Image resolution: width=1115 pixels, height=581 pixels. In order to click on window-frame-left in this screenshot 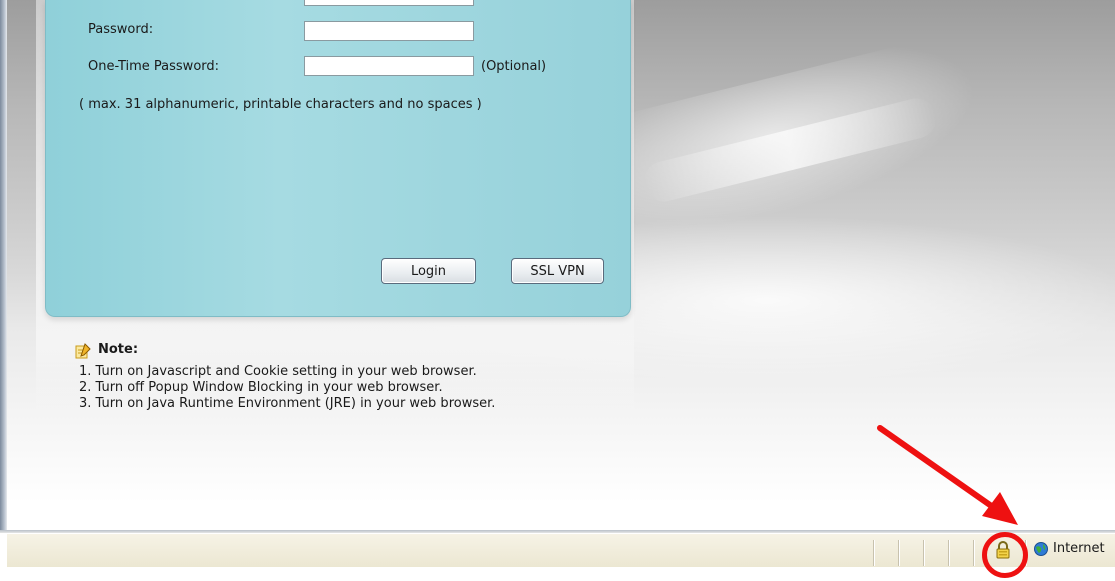, I will do `click(3, 265)`.